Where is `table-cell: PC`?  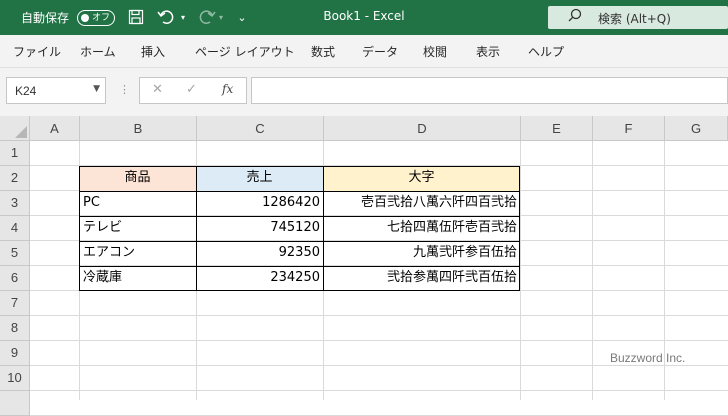
table-cell: PC is located at coordinates (137, 203).